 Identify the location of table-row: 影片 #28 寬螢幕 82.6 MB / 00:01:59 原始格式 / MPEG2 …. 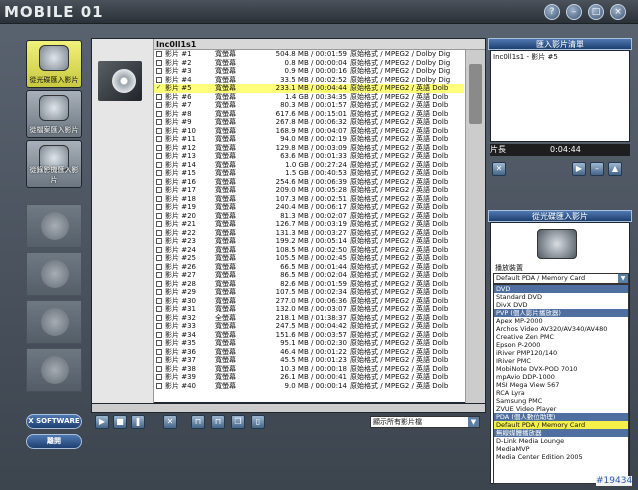
(309, 284).